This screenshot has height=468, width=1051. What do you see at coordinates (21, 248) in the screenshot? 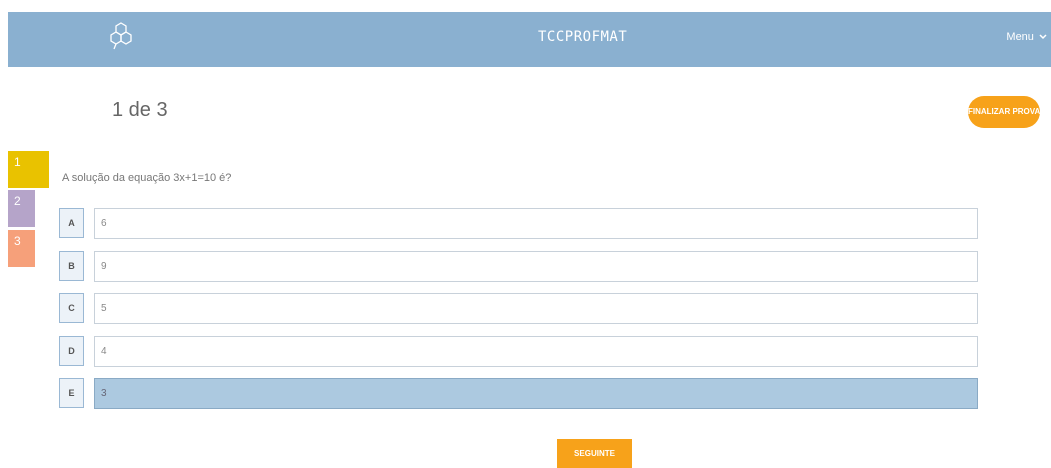
I see `question-nav-3: 3` at bounding box center [21, 248].